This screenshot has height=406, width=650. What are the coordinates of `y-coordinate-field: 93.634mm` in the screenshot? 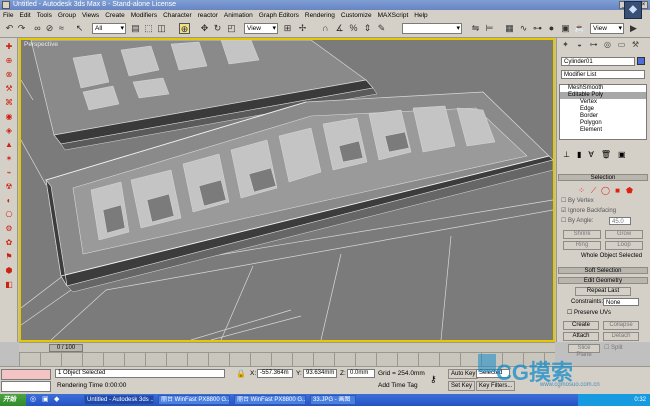 It's located at (320, 373).